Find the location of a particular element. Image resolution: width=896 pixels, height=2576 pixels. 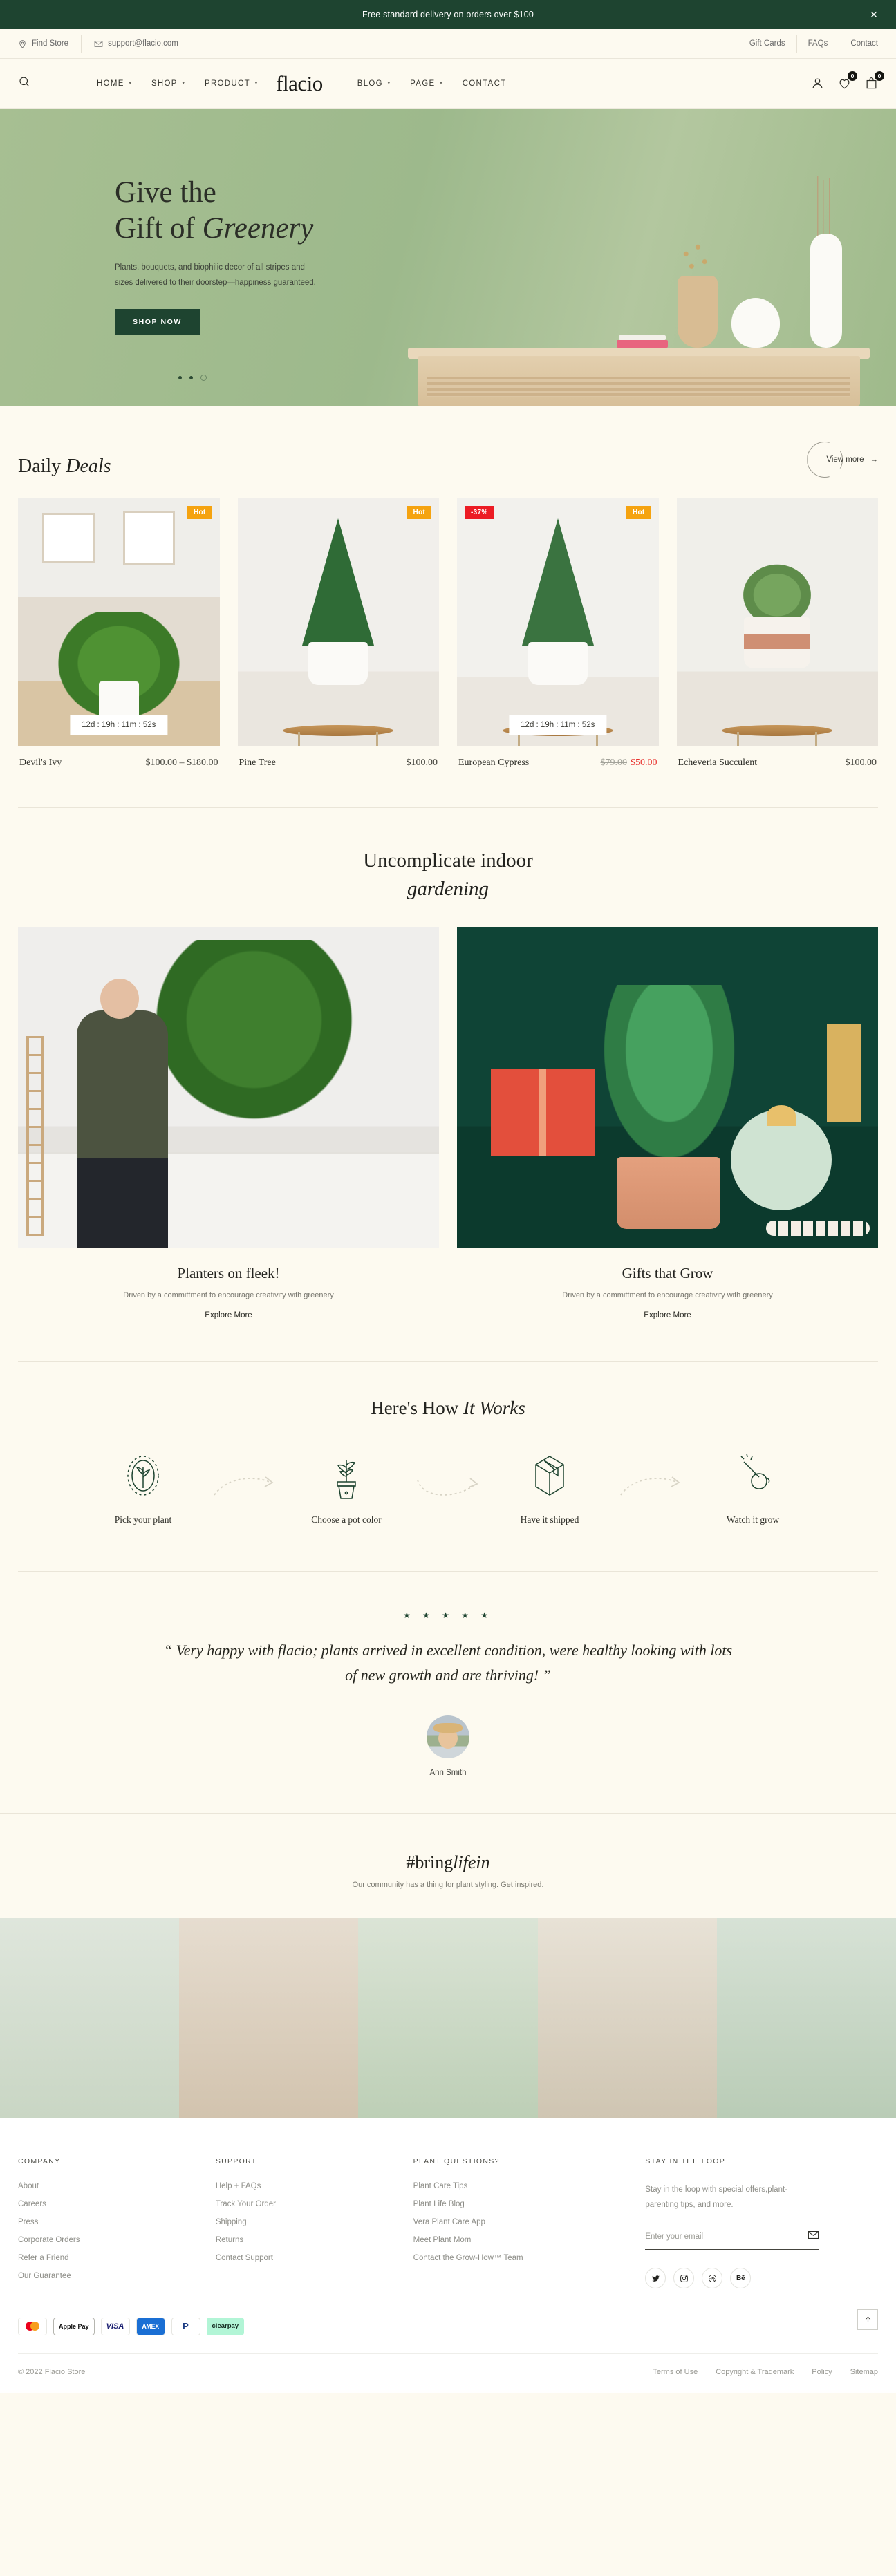

footer-link-our-guarantee: Our Guarantee is located at coordinates (108, 2276).